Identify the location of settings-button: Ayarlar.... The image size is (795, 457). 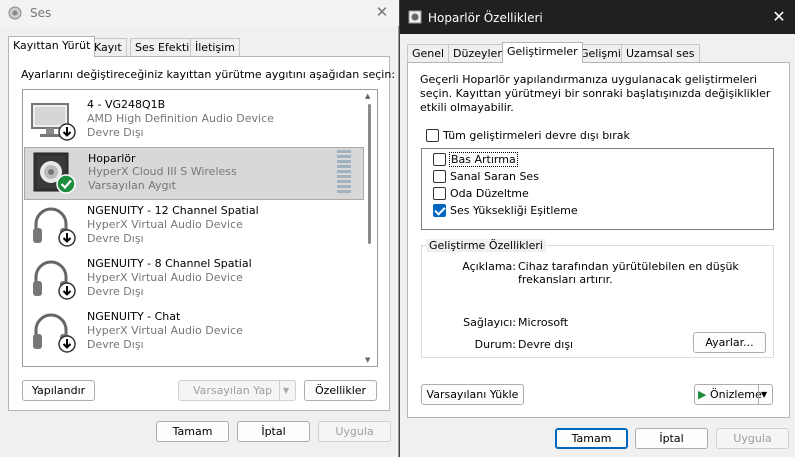
(729, 342).